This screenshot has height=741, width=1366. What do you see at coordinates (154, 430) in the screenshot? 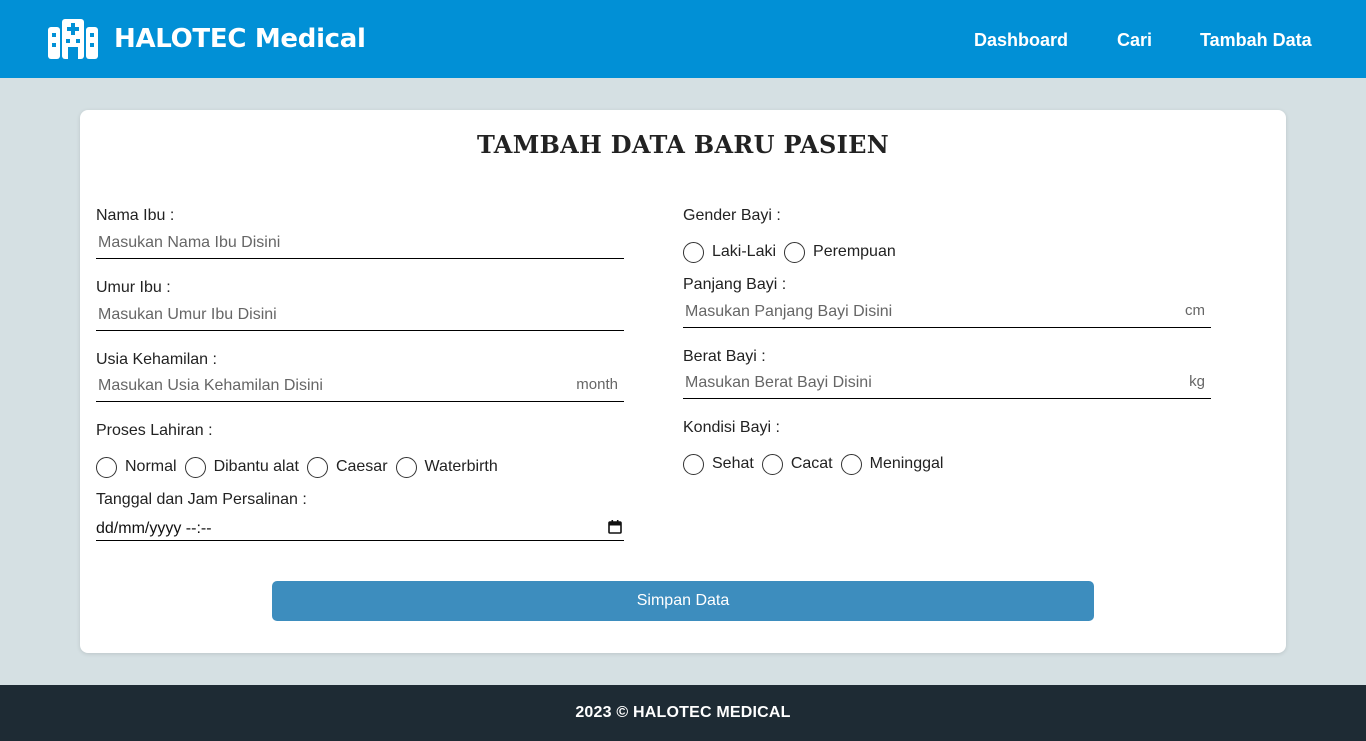
I see `proses-lahiran-label: Proses Lahiran :` at bounding box center [154, 430].